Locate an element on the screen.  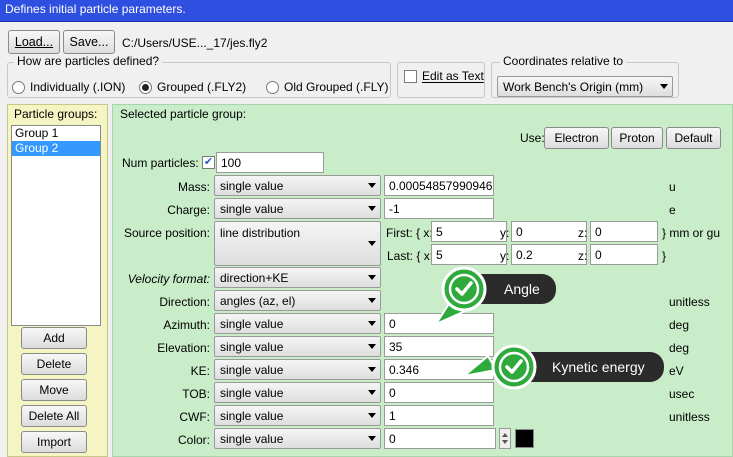
source-unit: } mm or gu is located at coordinates (691, 233).